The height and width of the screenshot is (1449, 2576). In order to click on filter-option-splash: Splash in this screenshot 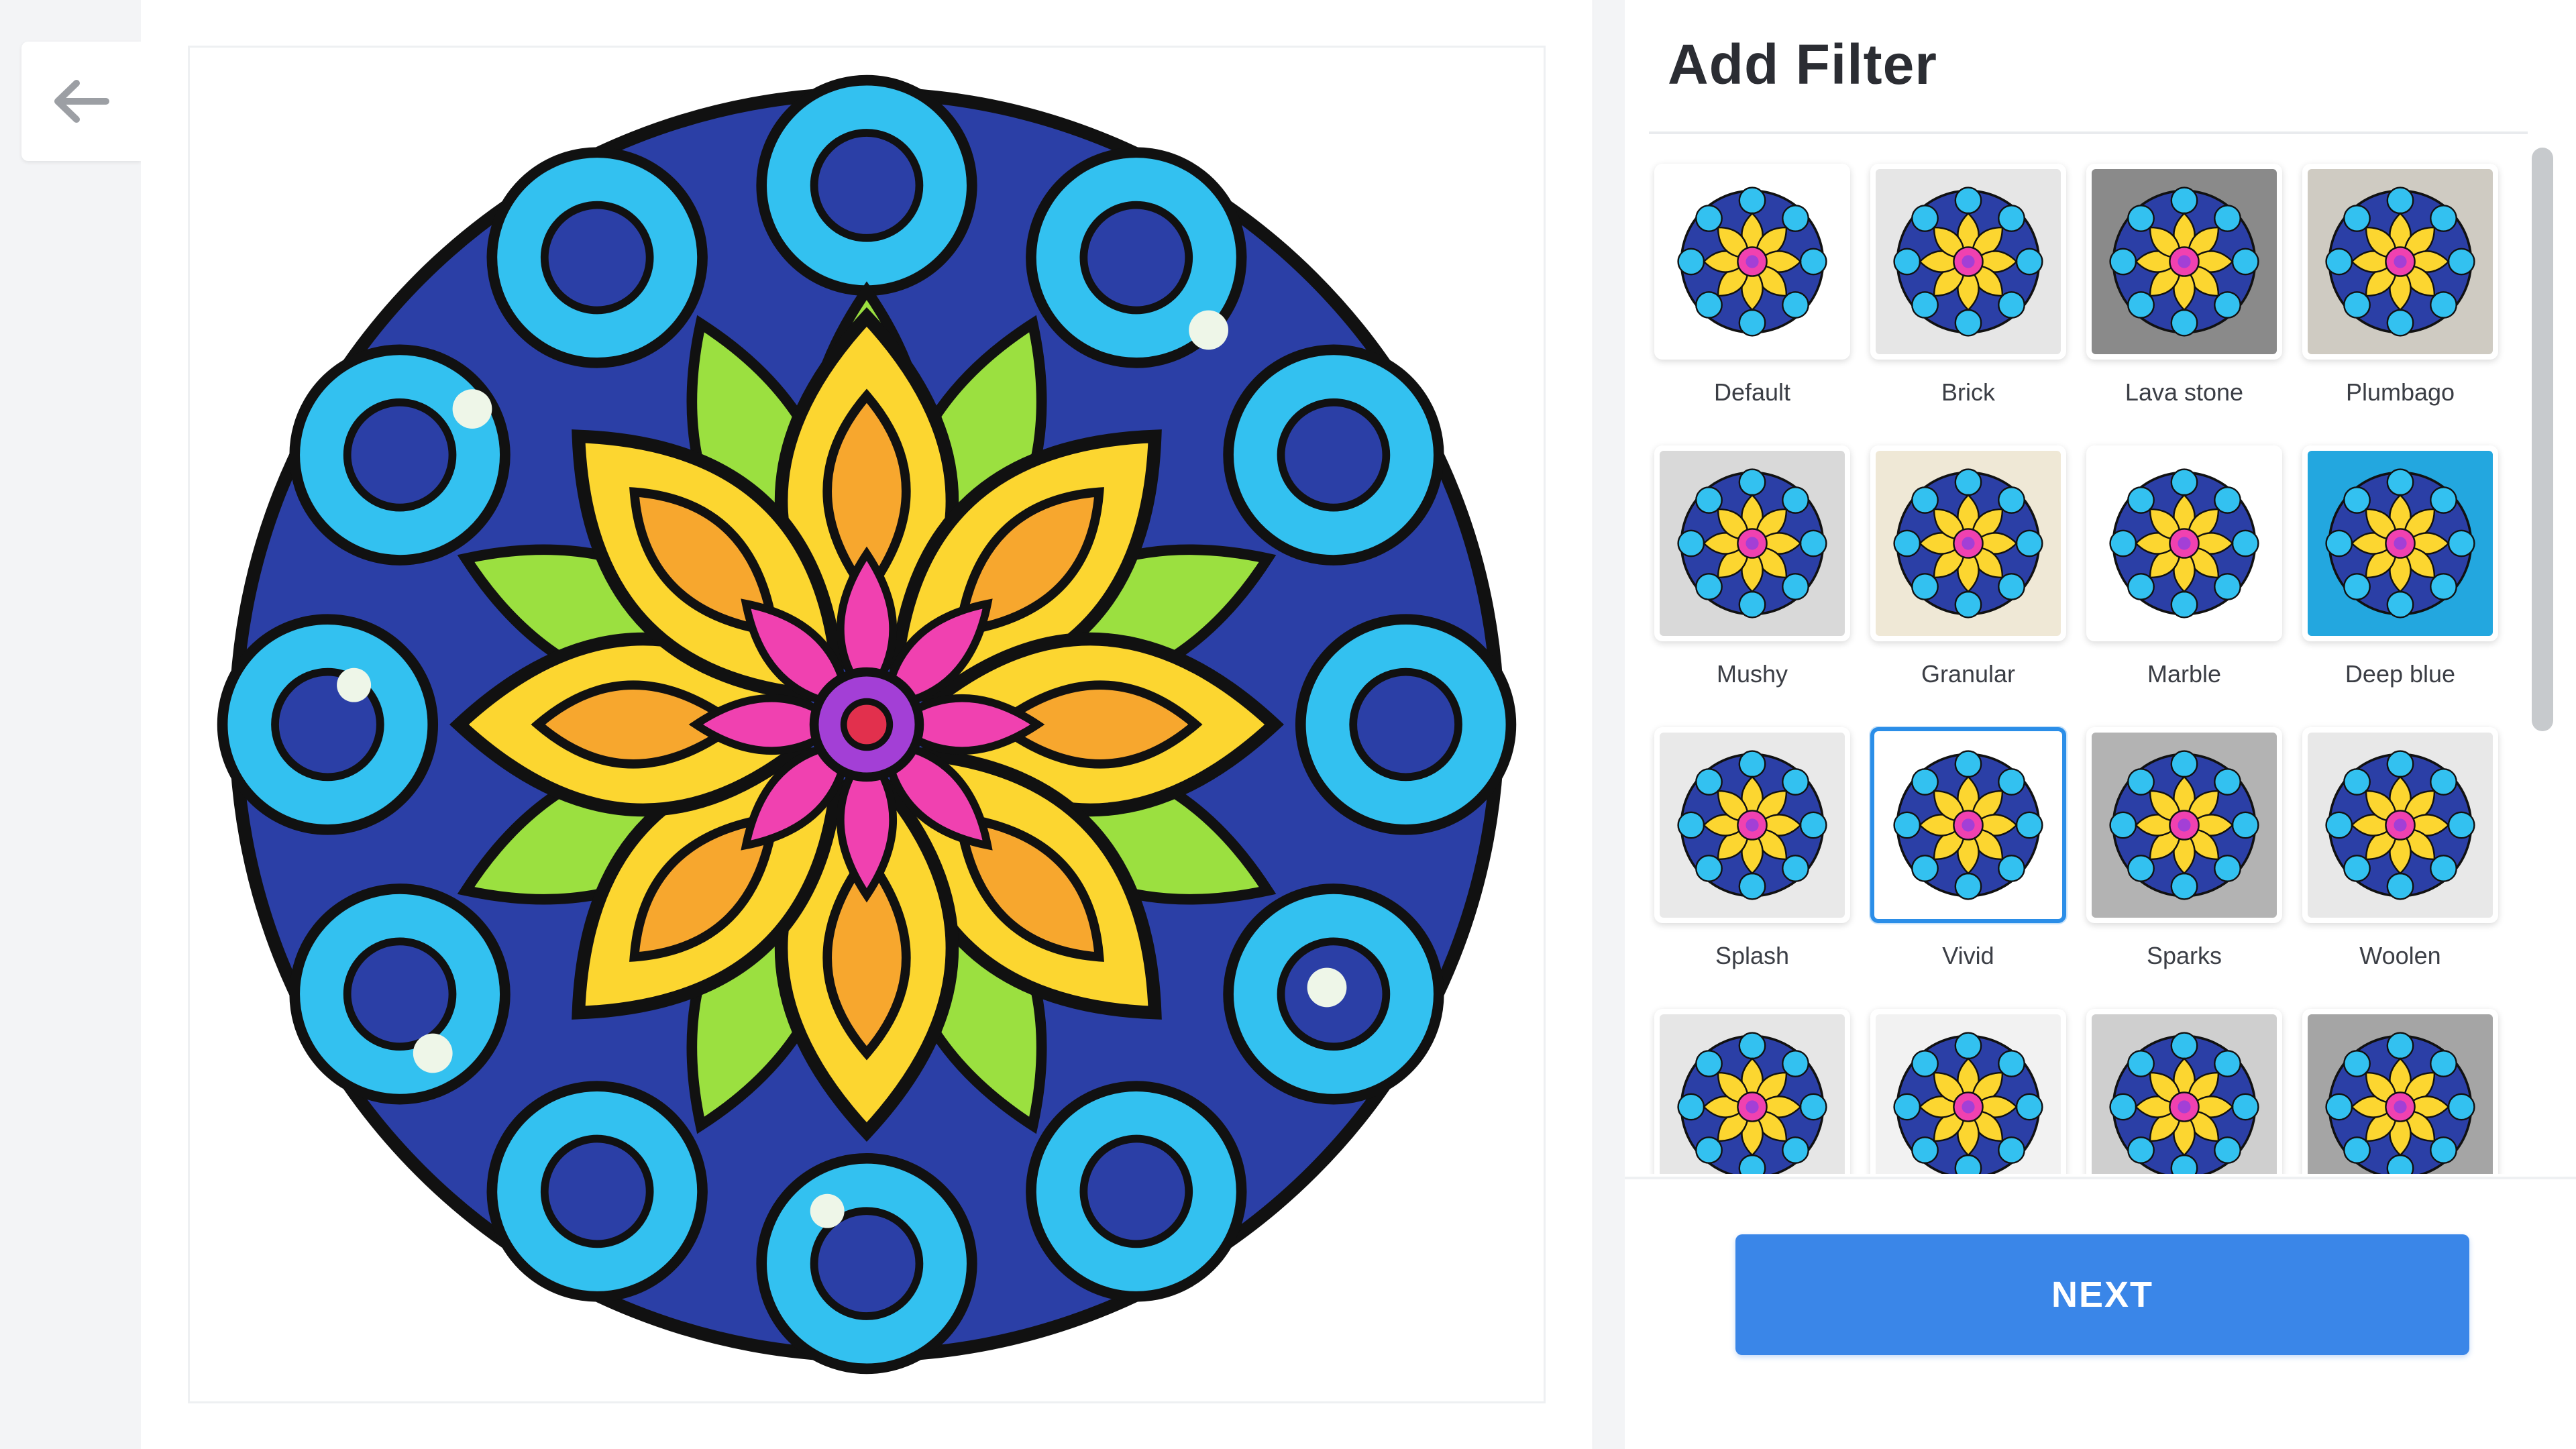, I will do `click(1752, 868)`.